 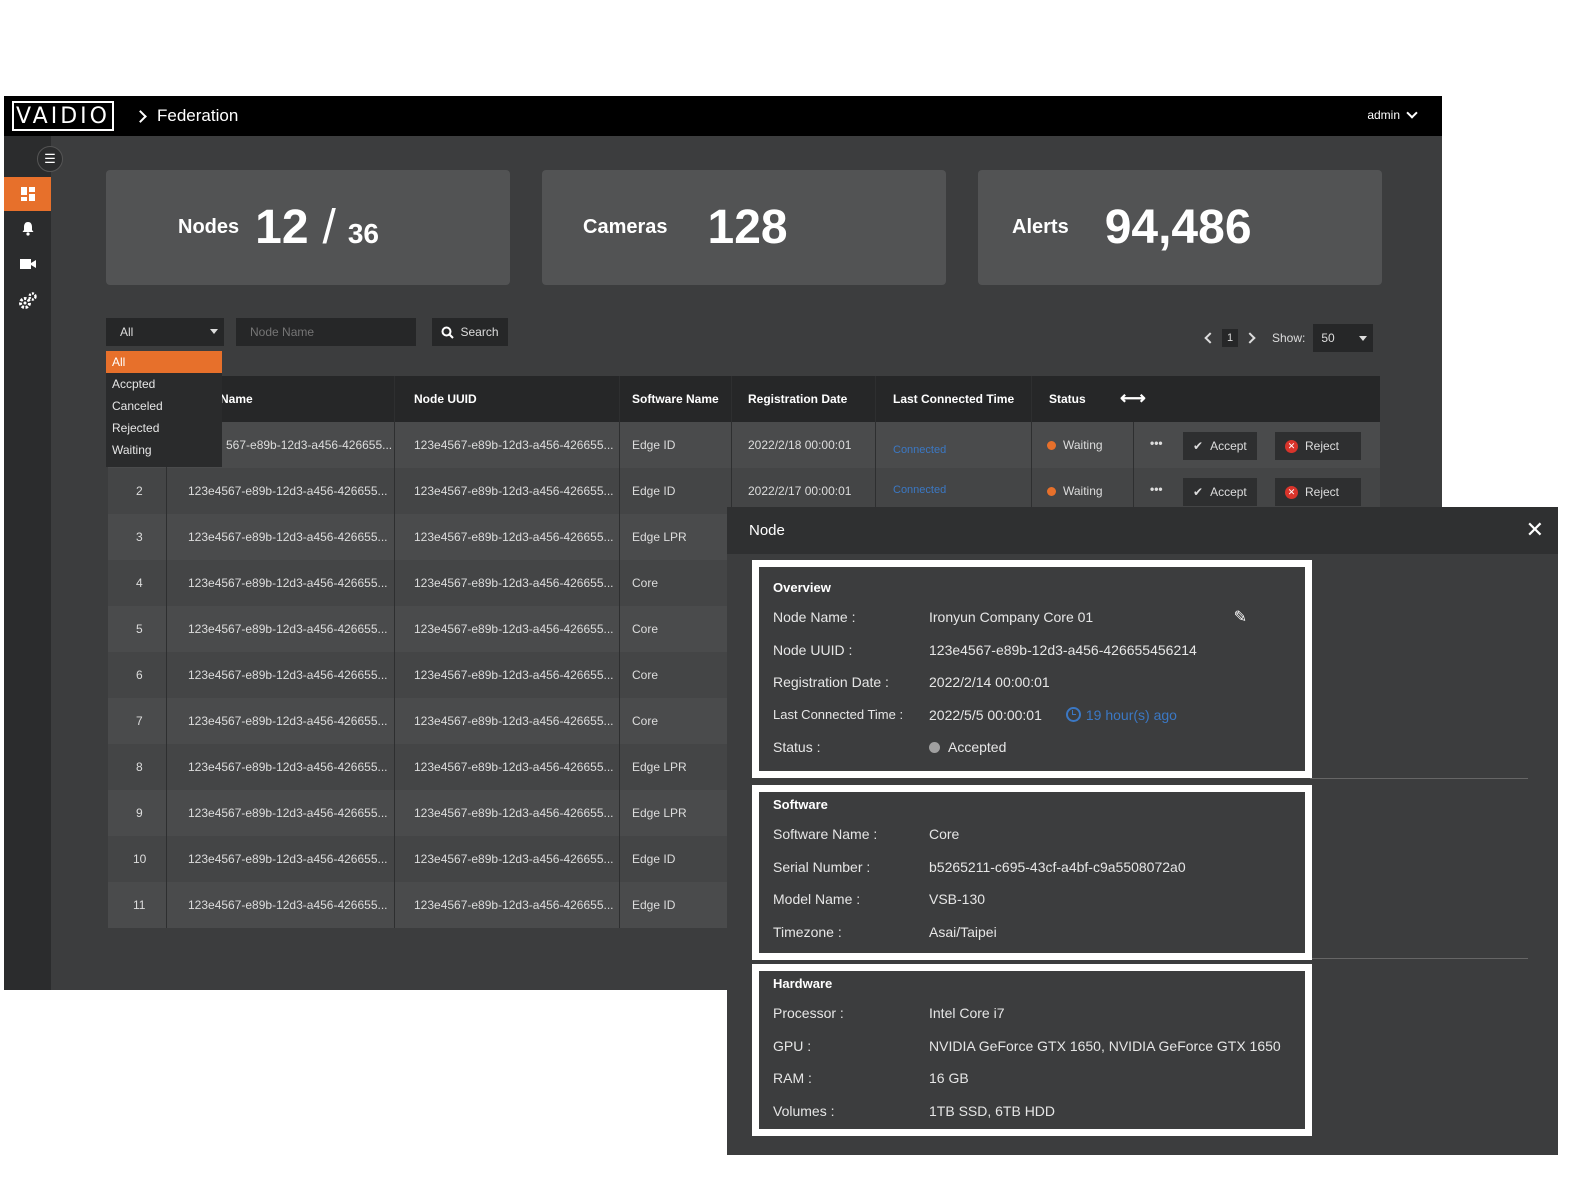 I want to click on software-name-label: Software Name :, so click(x=825, y=834).